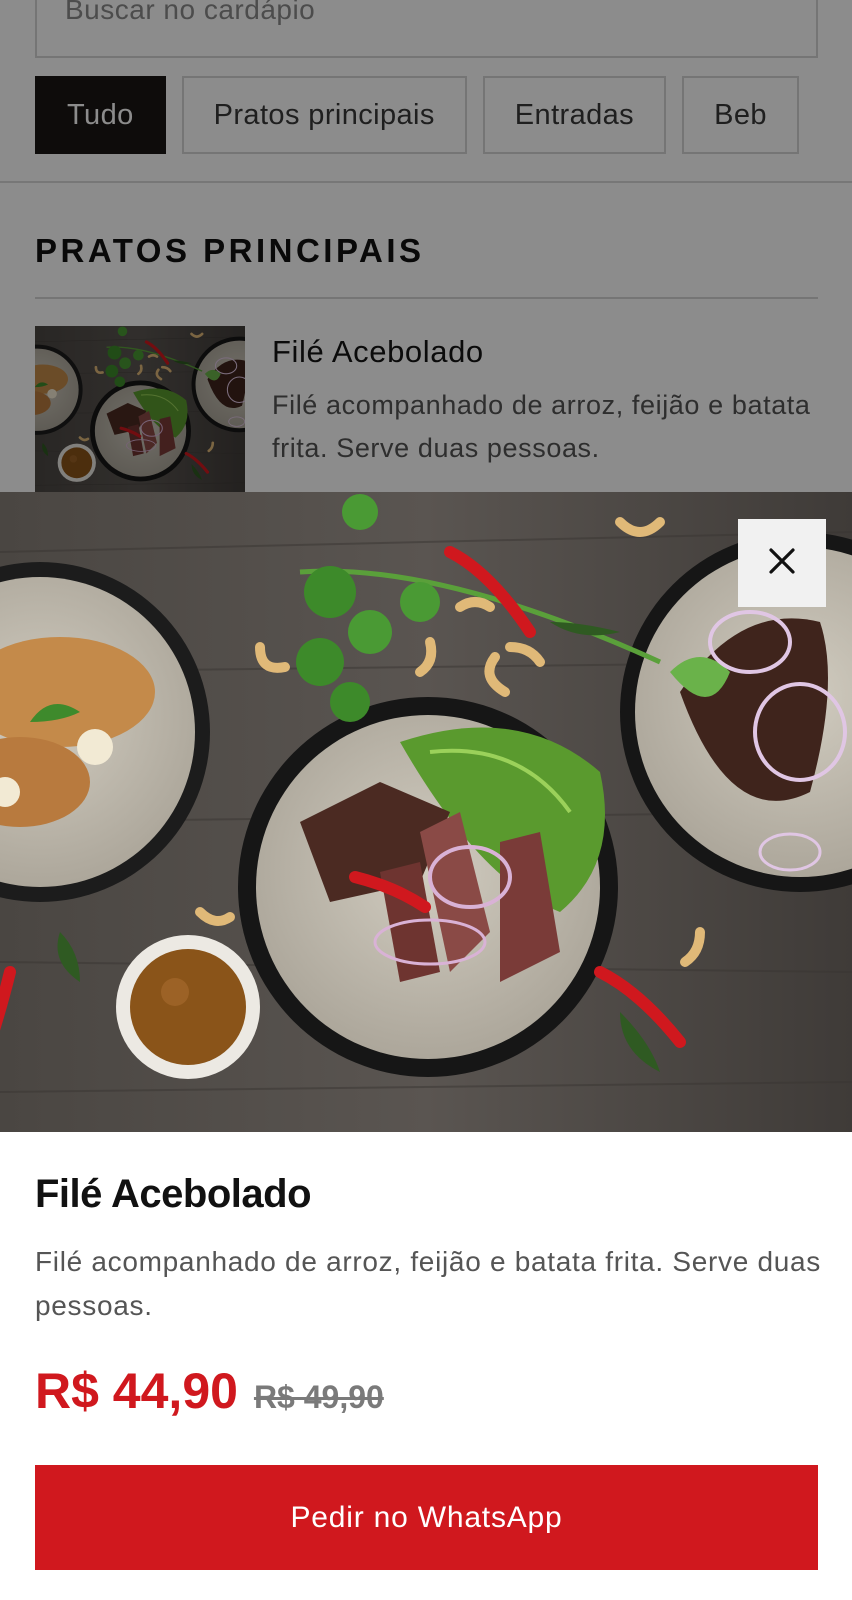 The width and height of the screenshot is (852, 1600). I want to click on close-icon, so click(782, 563).